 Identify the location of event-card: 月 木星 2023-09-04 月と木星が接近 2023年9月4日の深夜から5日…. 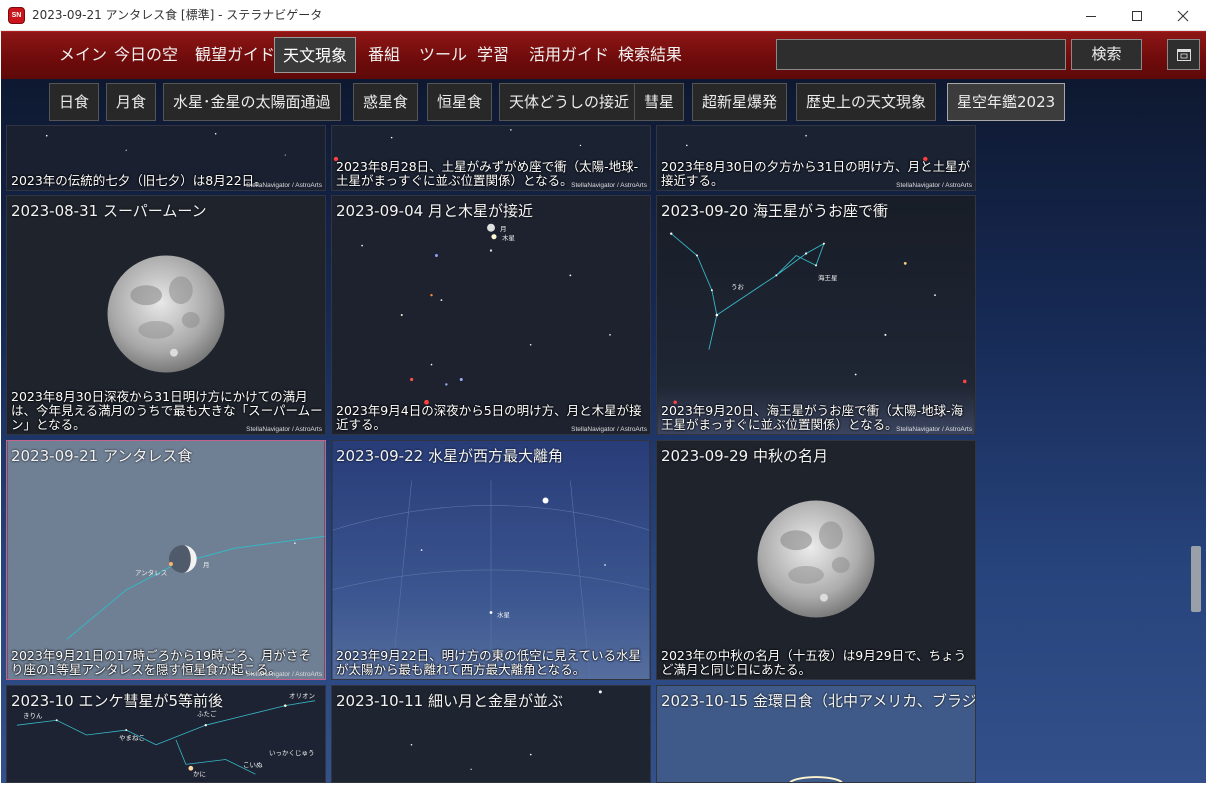
(491, 315).